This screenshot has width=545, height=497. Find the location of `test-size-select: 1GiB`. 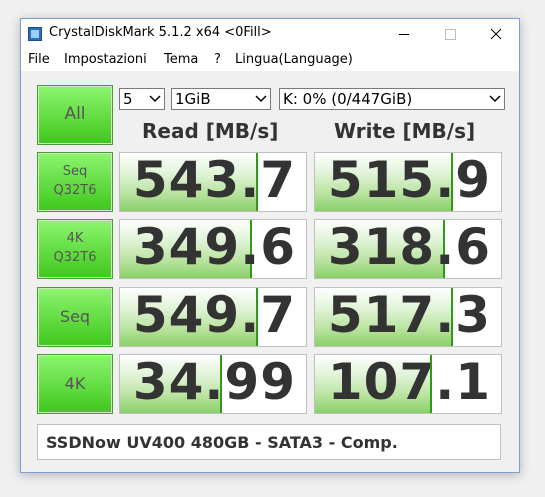

test-size-select: 1GiB is located at coordinates (221, 99).